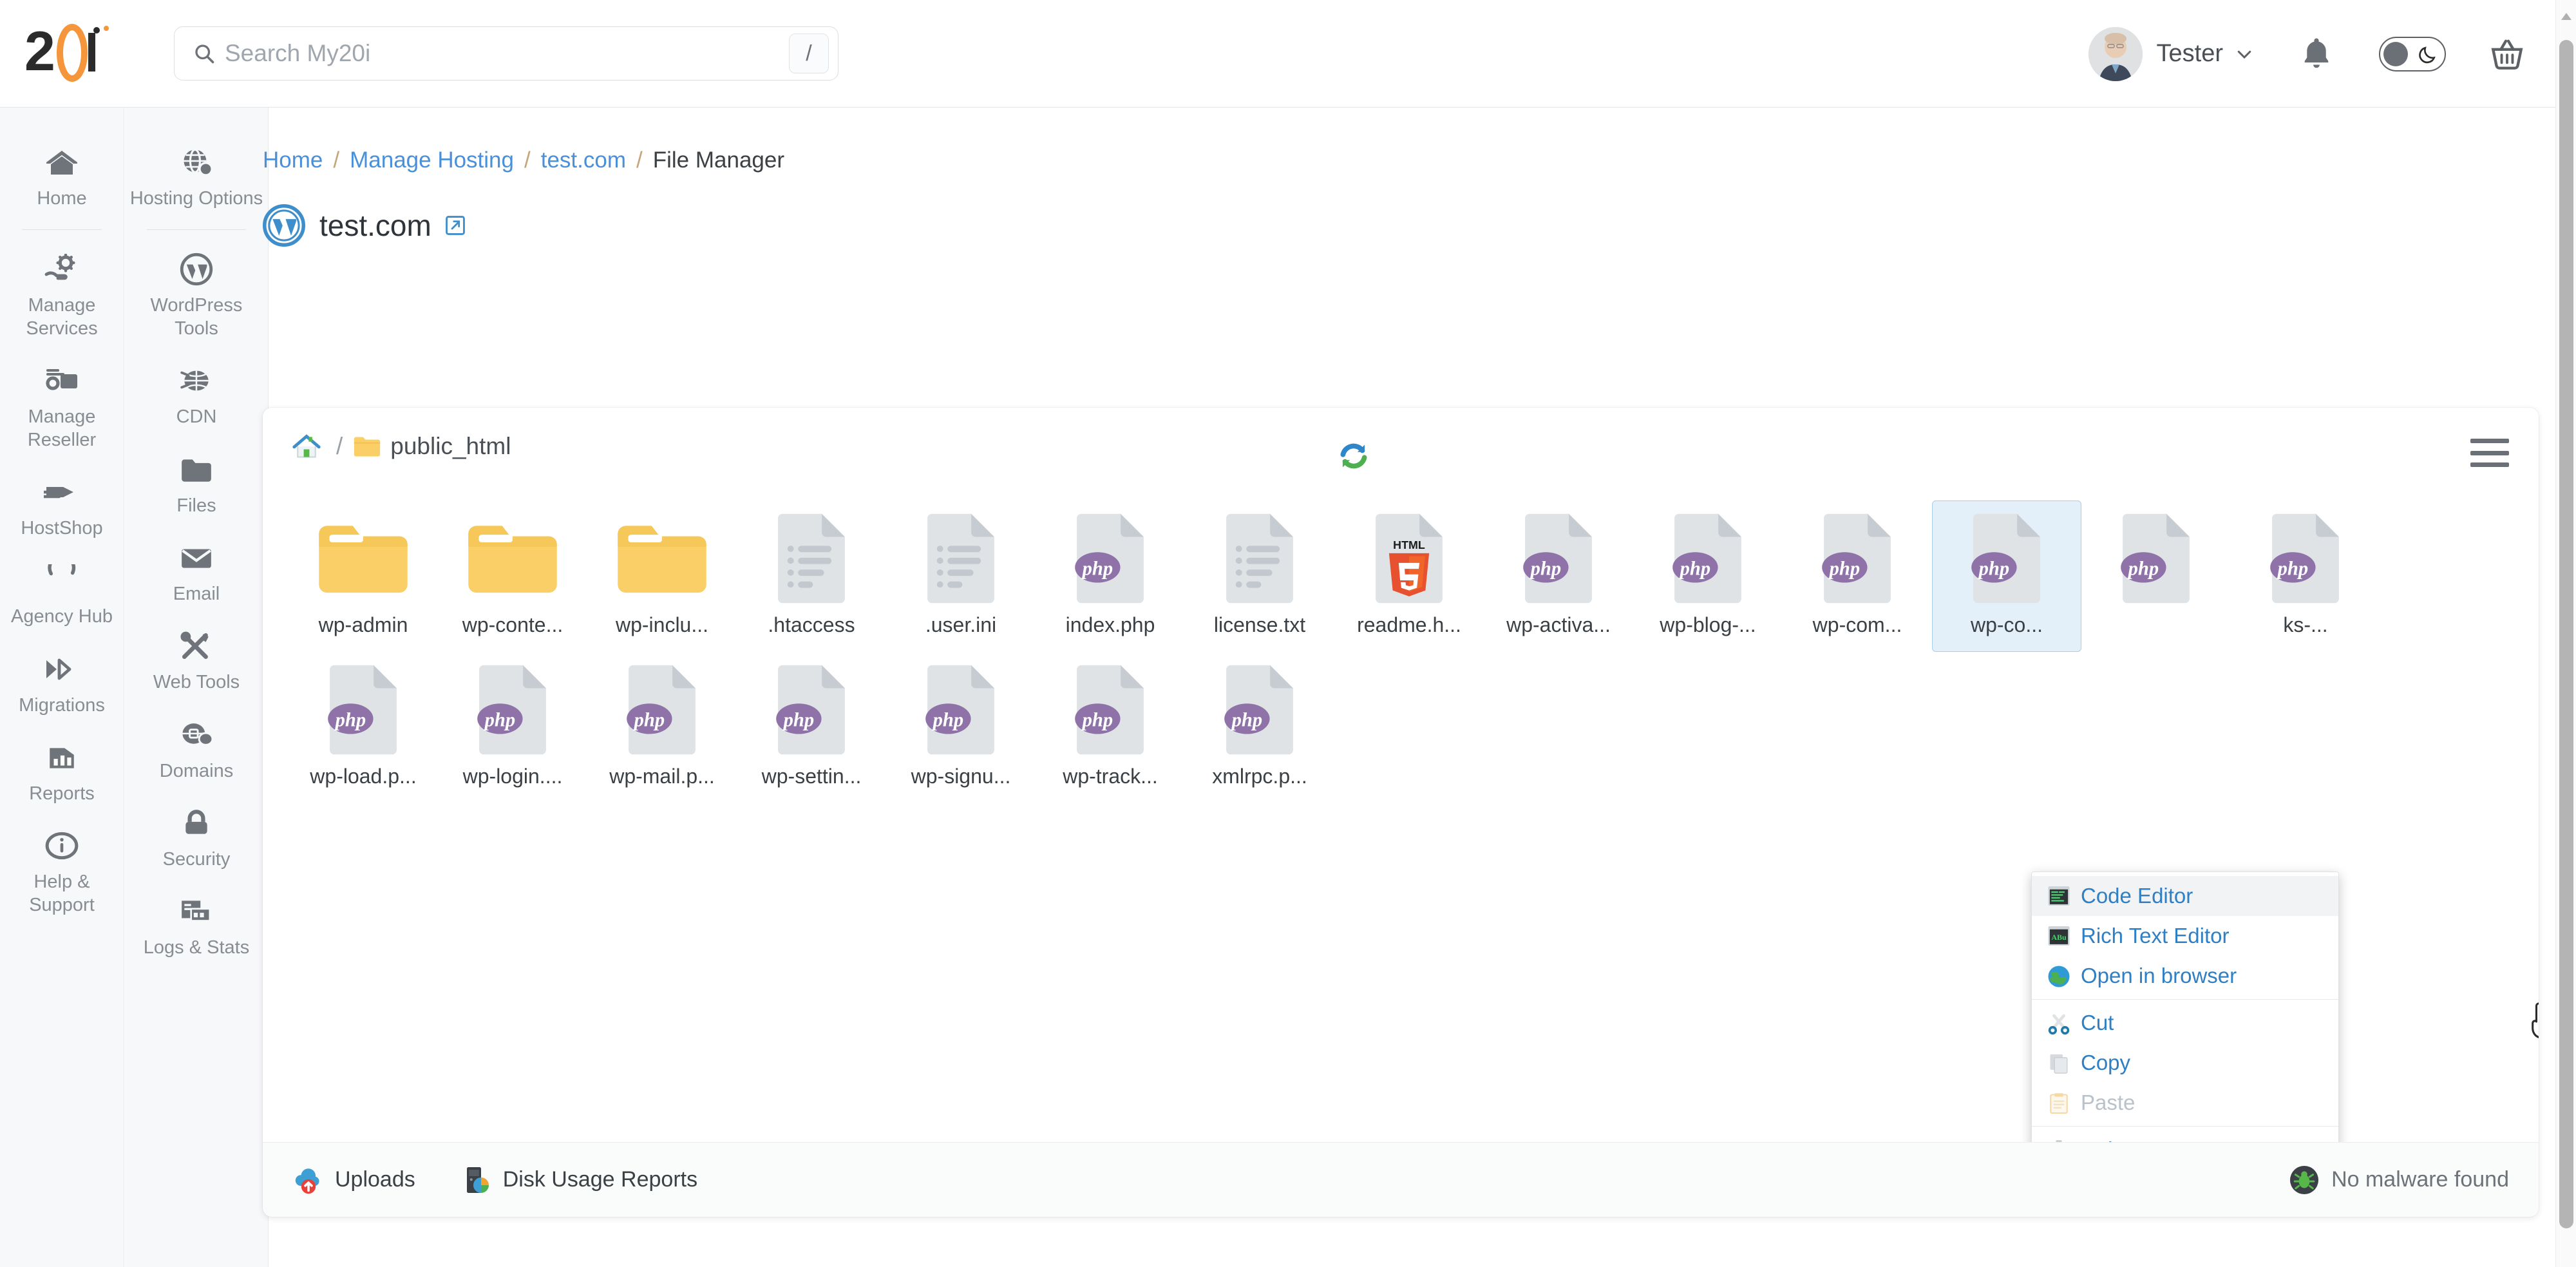 Image resolution: width=2576 pixels, height=1267 pixels. What do you see at coordinates (62, 406) in the screenshot?
I see `sidebar-item-manage-reseller: Manage Reseller` at bounding box center [62, 406].